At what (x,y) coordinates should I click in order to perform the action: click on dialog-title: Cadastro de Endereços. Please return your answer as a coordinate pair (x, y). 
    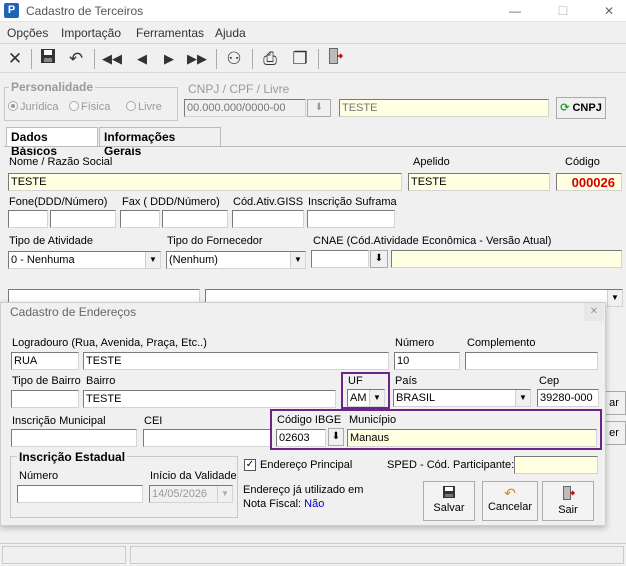
    Looking at the image, I should click on (73, 312).